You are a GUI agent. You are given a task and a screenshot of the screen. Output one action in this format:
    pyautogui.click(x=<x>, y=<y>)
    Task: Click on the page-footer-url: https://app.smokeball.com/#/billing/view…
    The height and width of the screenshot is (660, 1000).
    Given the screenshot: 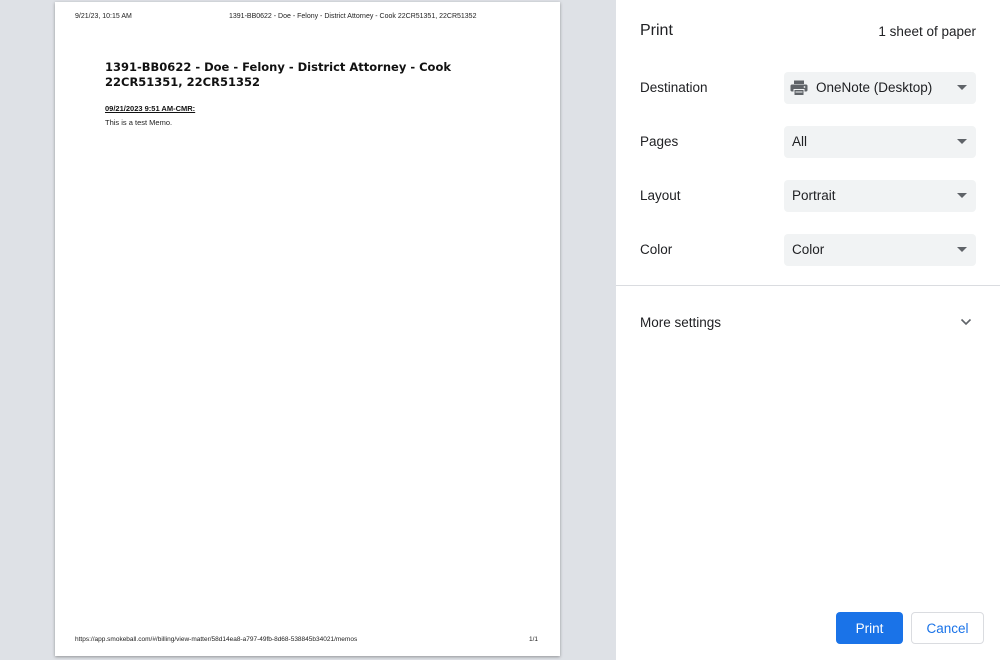 What is the action you would take?
    pyautogui.click(x=216, y=639)
    